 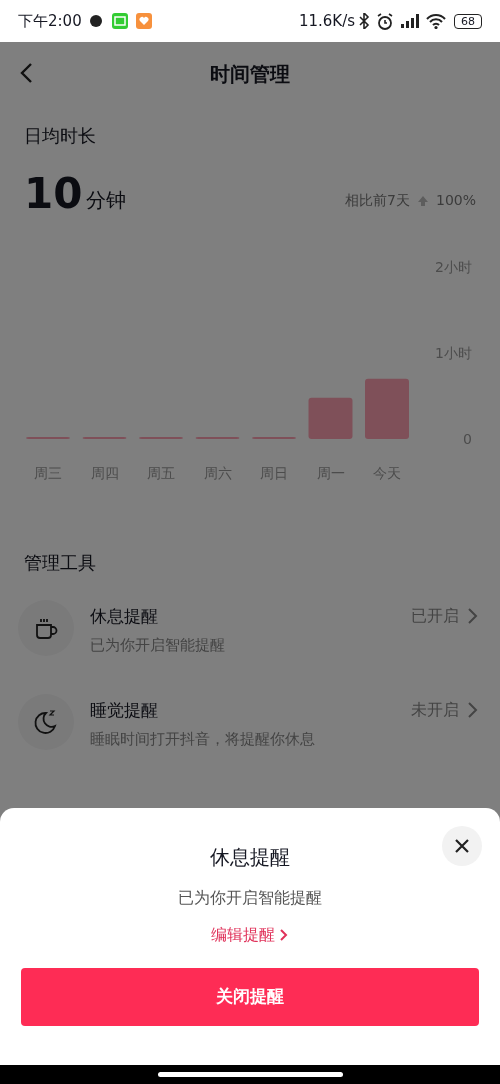 I want to click on compare-value: 100%, so click(x=455, y=200).